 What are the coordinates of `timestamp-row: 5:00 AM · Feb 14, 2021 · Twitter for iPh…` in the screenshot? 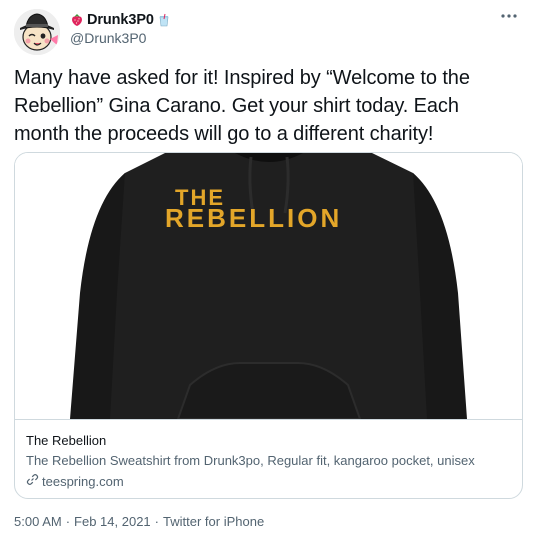 It's located at (139, 521).